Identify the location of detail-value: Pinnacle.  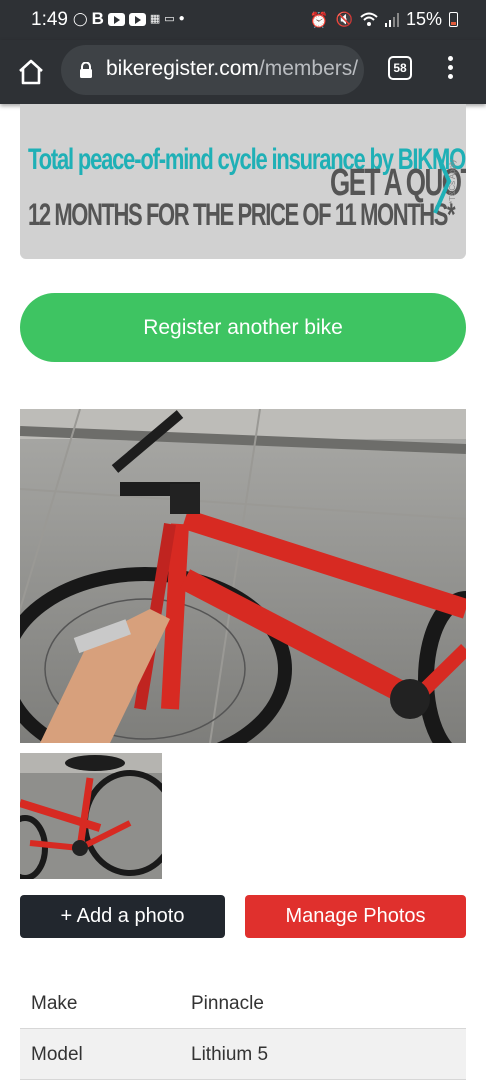
(227, 1003).